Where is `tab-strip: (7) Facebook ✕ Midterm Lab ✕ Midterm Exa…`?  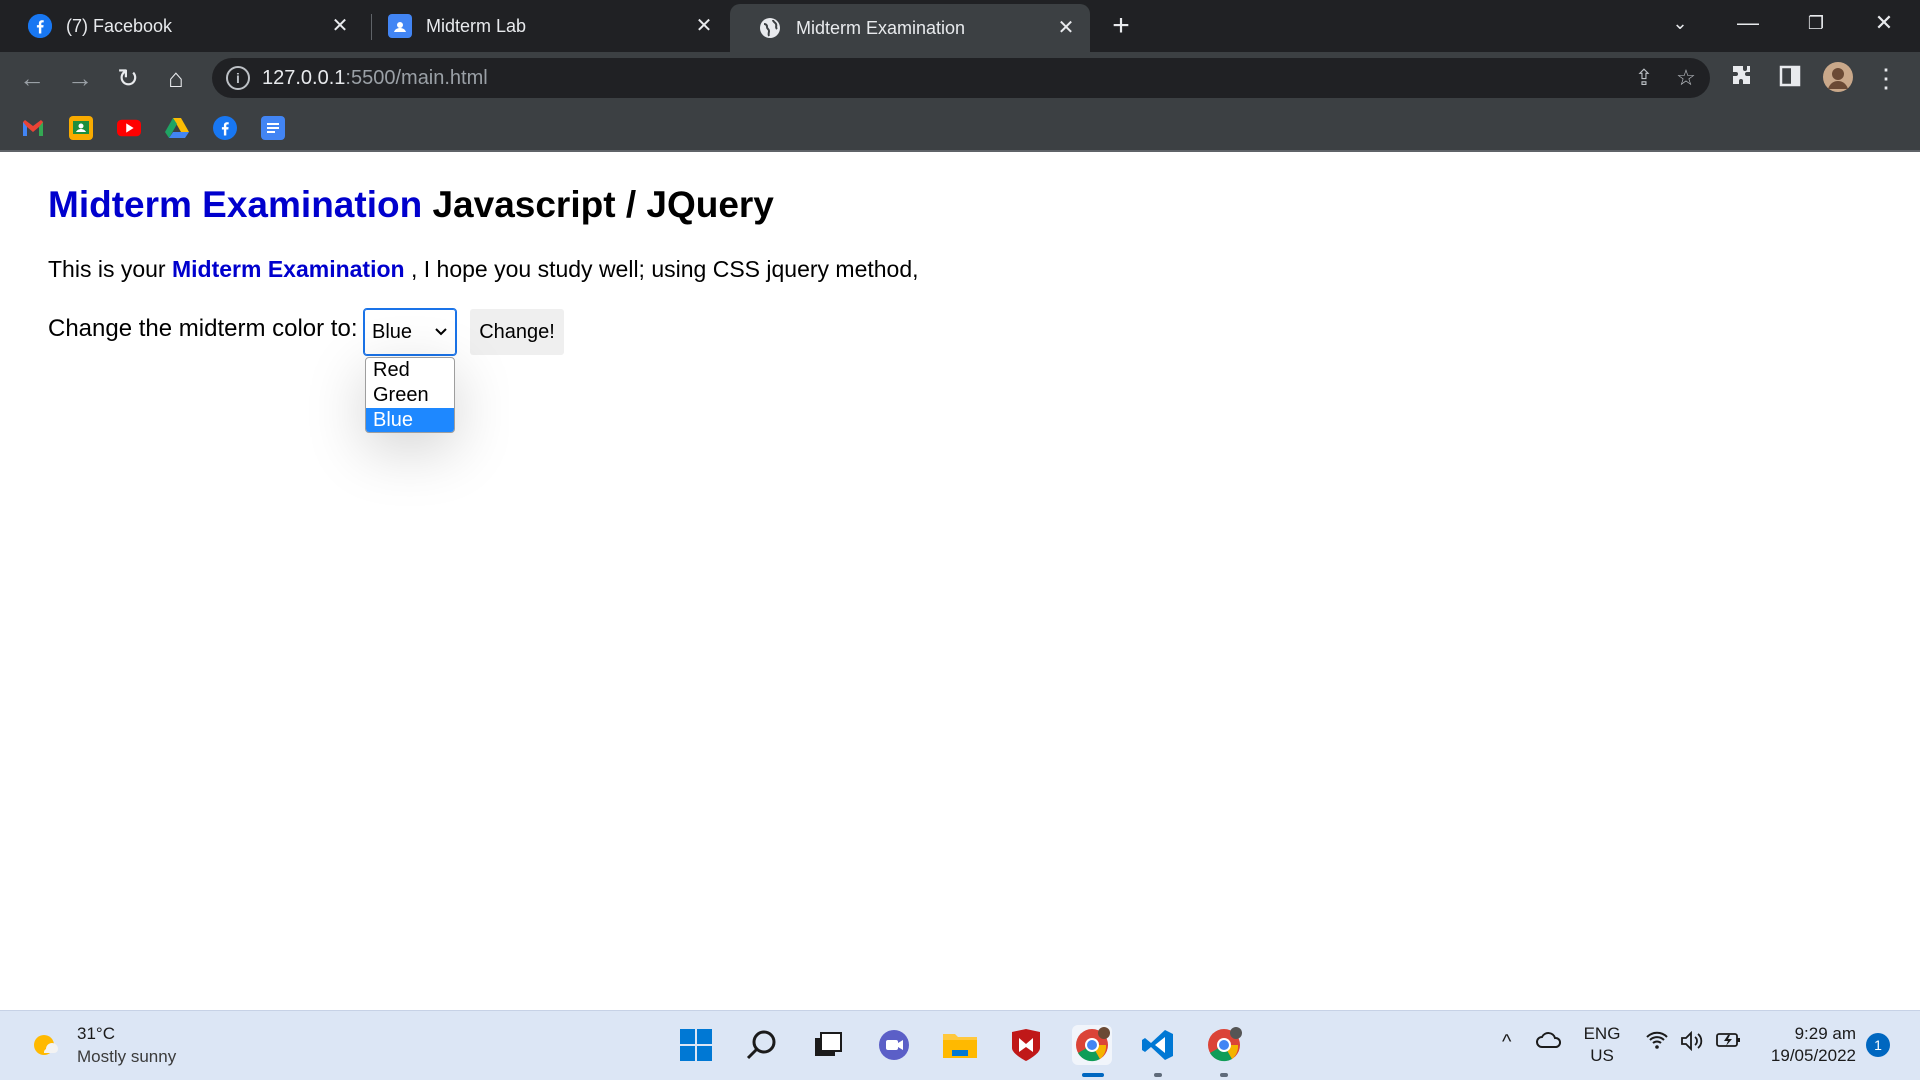 tab-strip: (7) Facebook ✕ Midterm Lab ✕ Midterm Exa… is located at coordinates (960, 26).